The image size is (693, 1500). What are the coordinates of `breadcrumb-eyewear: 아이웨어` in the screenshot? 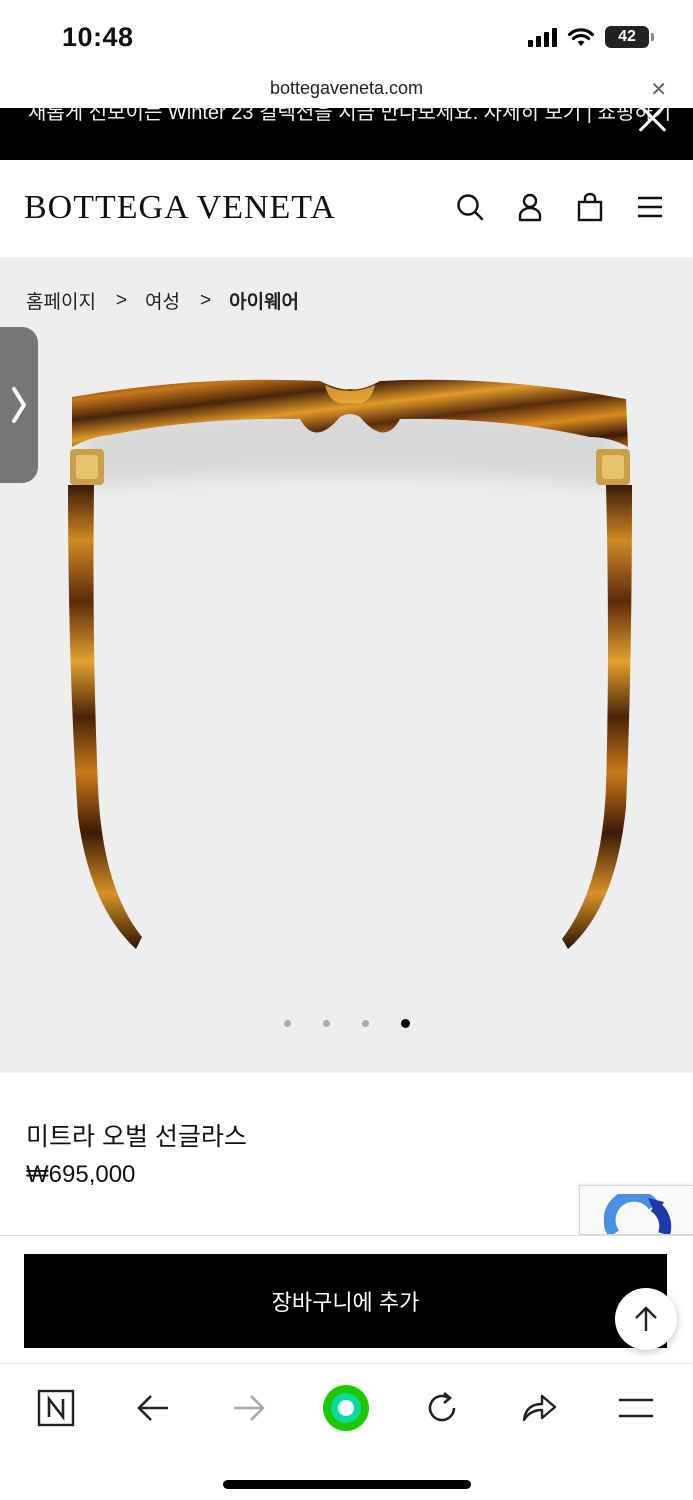 It's located at (264, 300).